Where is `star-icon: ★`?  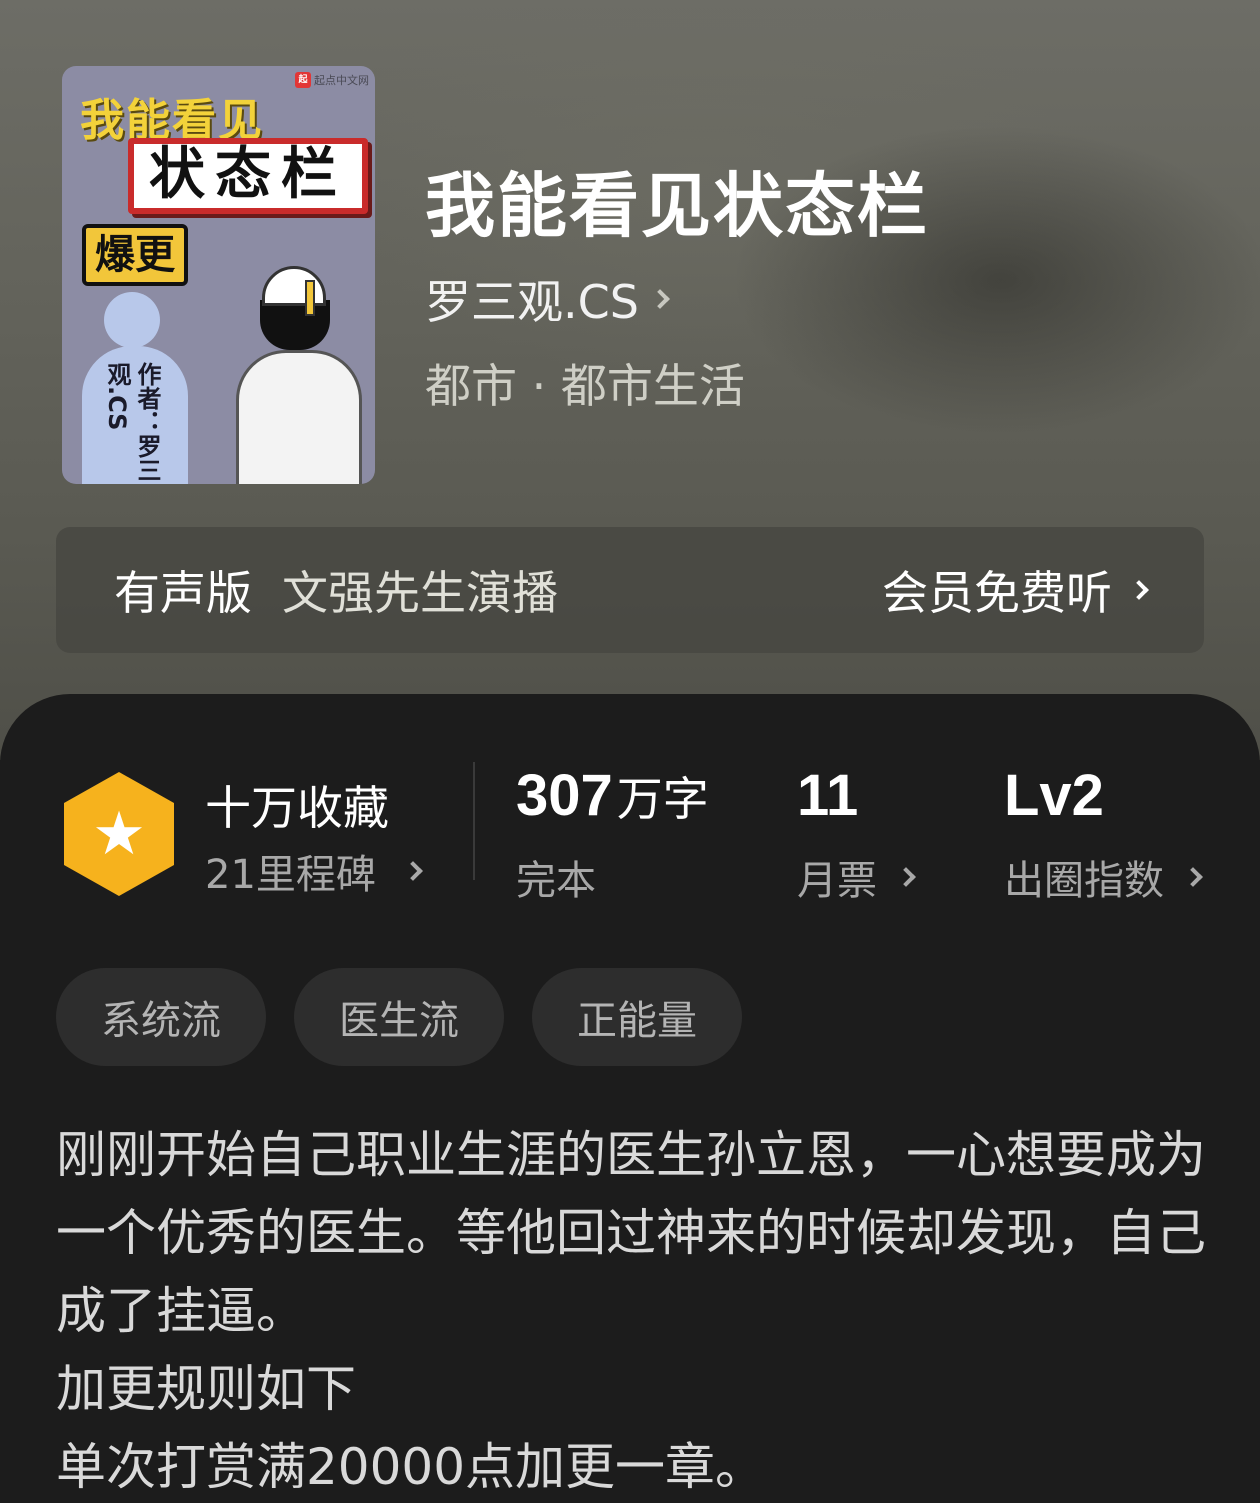
star-icon: ★ is located at coordinates (119, 834).